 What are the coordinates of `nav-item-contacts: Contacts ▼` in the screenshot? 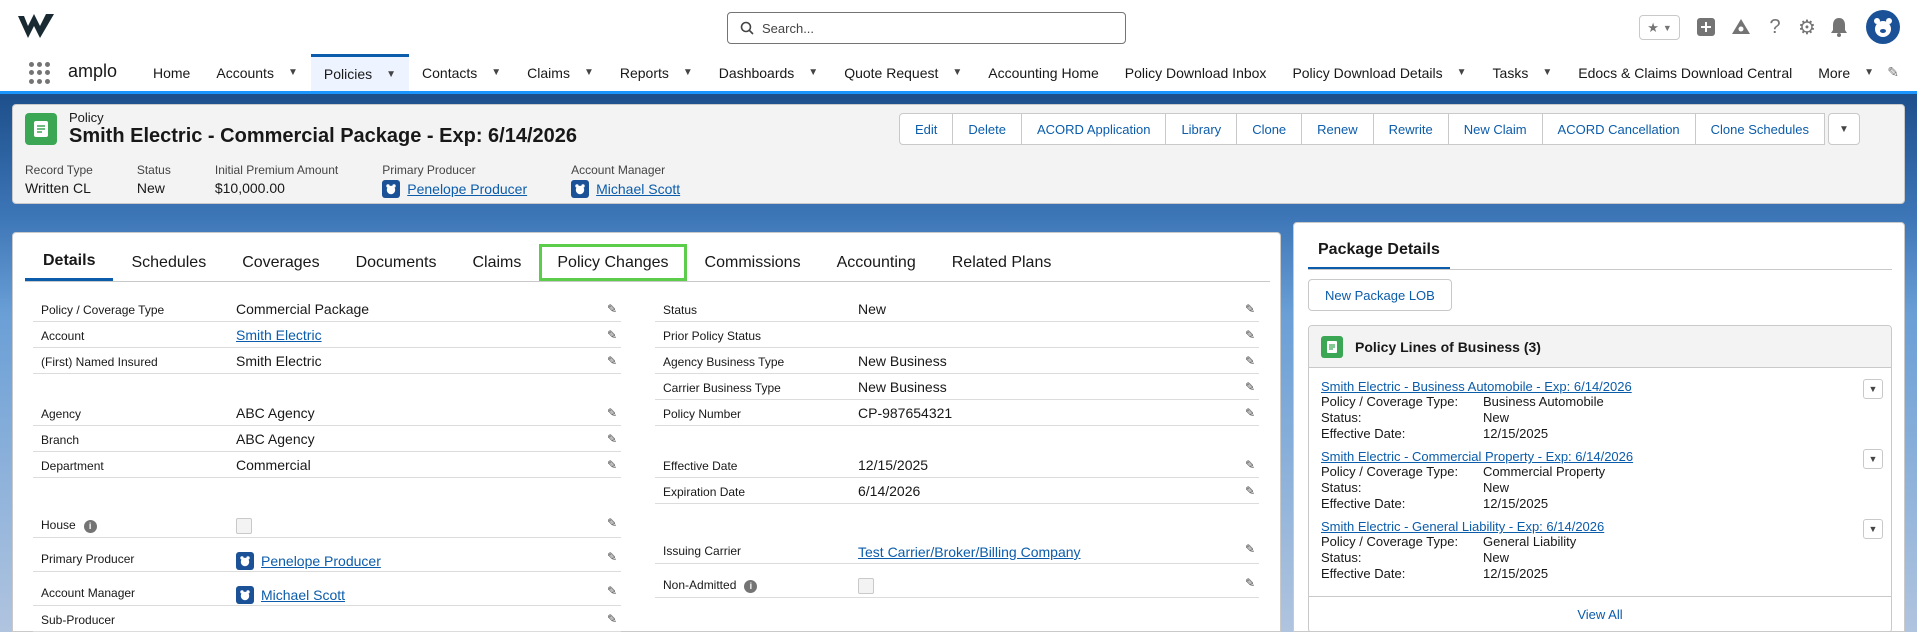 It's located at (461, 72).